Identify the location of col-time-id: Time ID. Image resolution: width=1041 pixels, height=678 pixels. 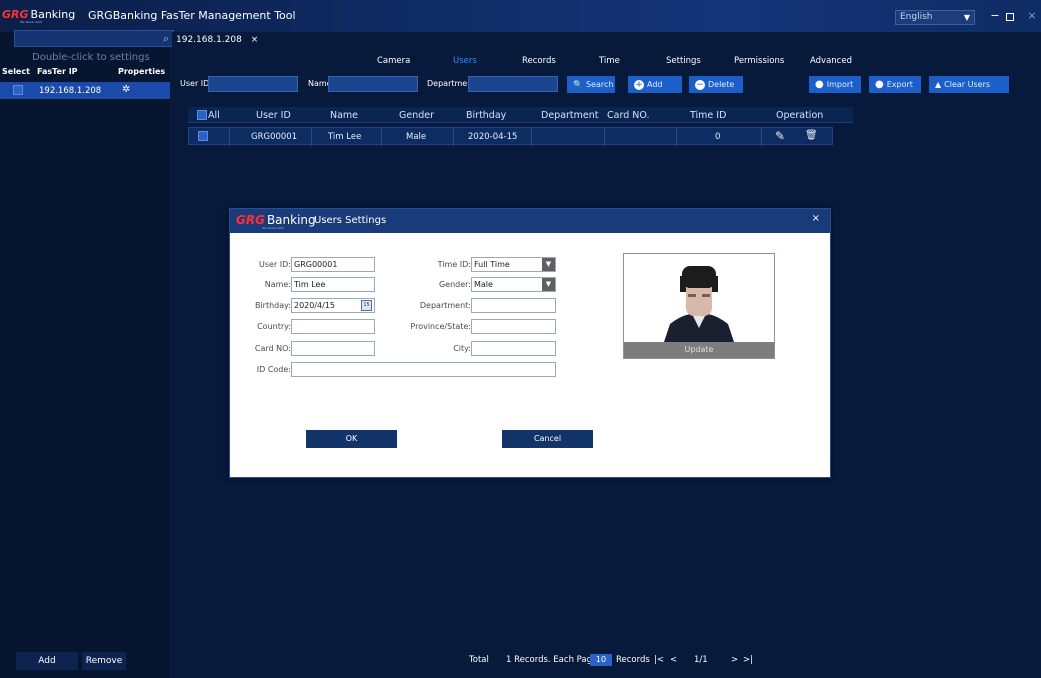
(708, 115).